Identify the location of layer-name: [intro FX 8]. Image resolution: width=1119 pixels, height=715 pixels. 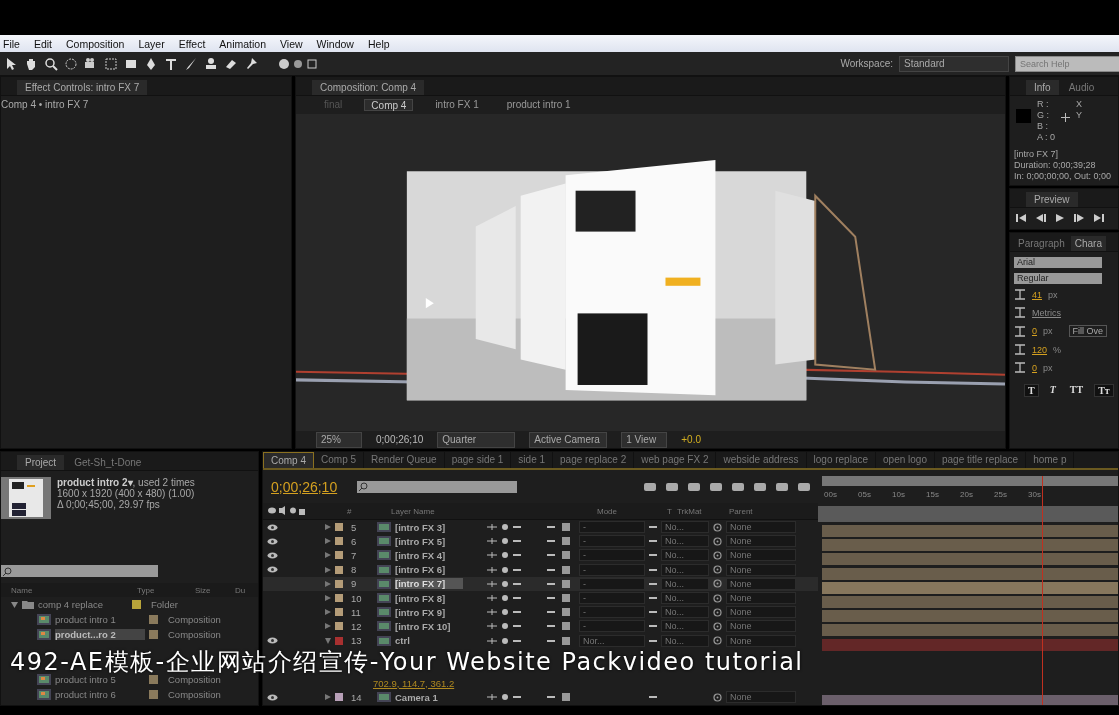
(429, 598).